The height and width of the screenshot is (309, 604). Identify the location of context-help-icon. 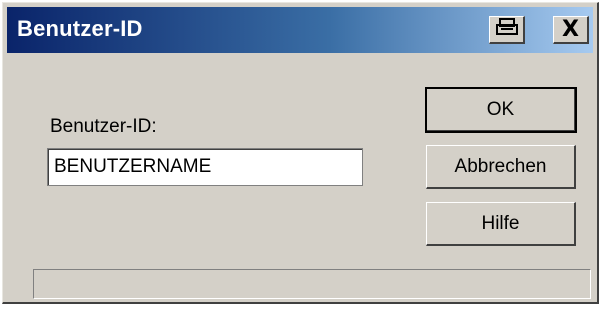
(506, 29).